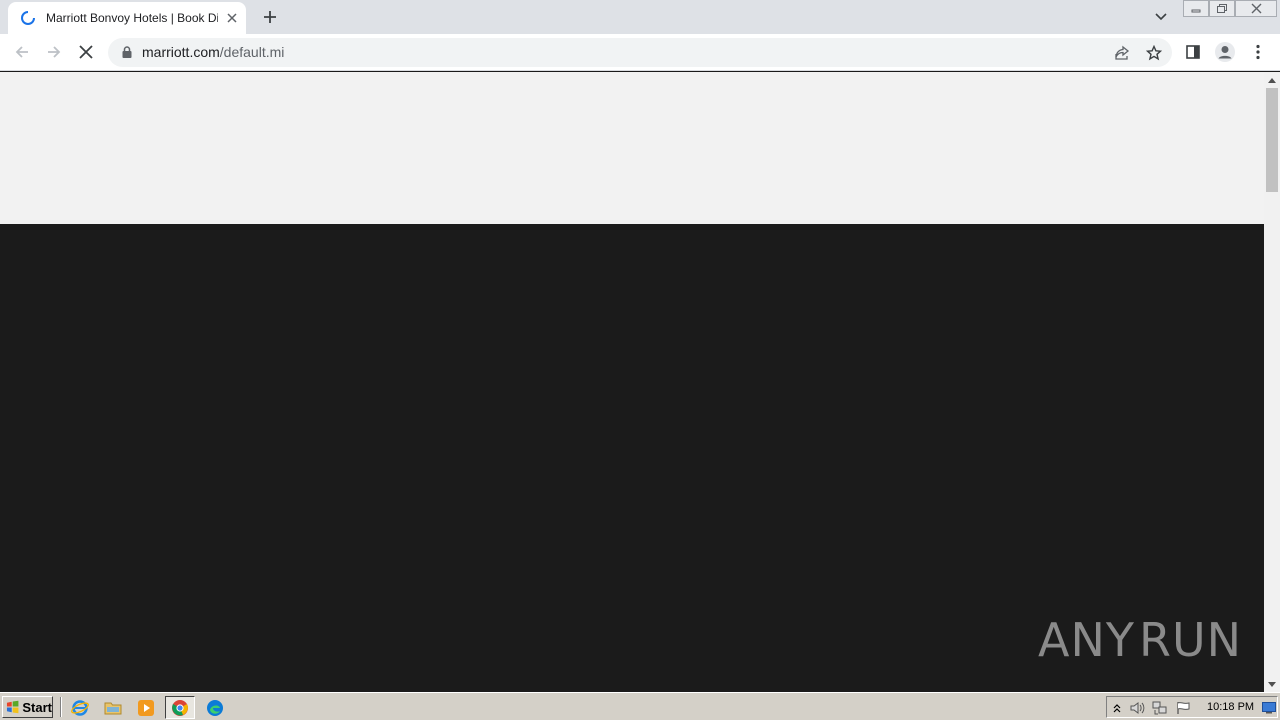 Image resolution: width=1280 pixels, height=720 pixels. I want to click on chevron-down-icon, so click(1161, 17).